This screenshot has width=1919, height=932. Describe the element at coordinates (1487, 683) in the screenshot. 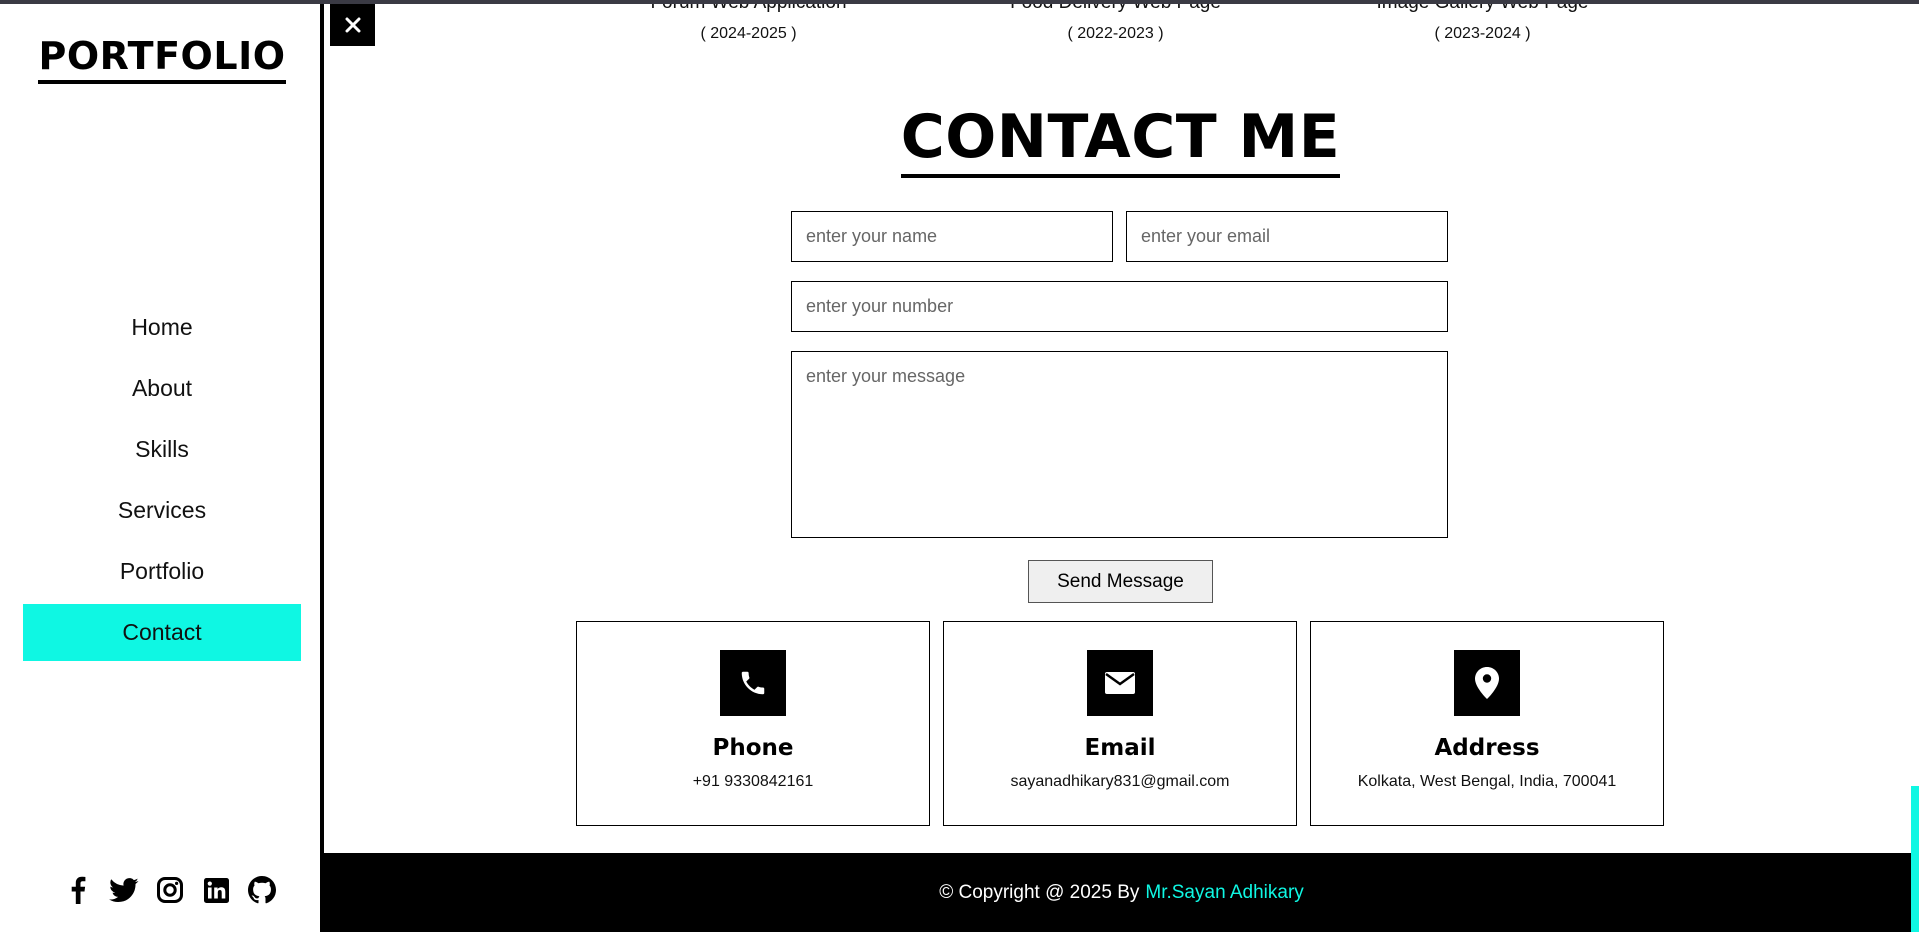

I see `map-pin-icon` at that location.